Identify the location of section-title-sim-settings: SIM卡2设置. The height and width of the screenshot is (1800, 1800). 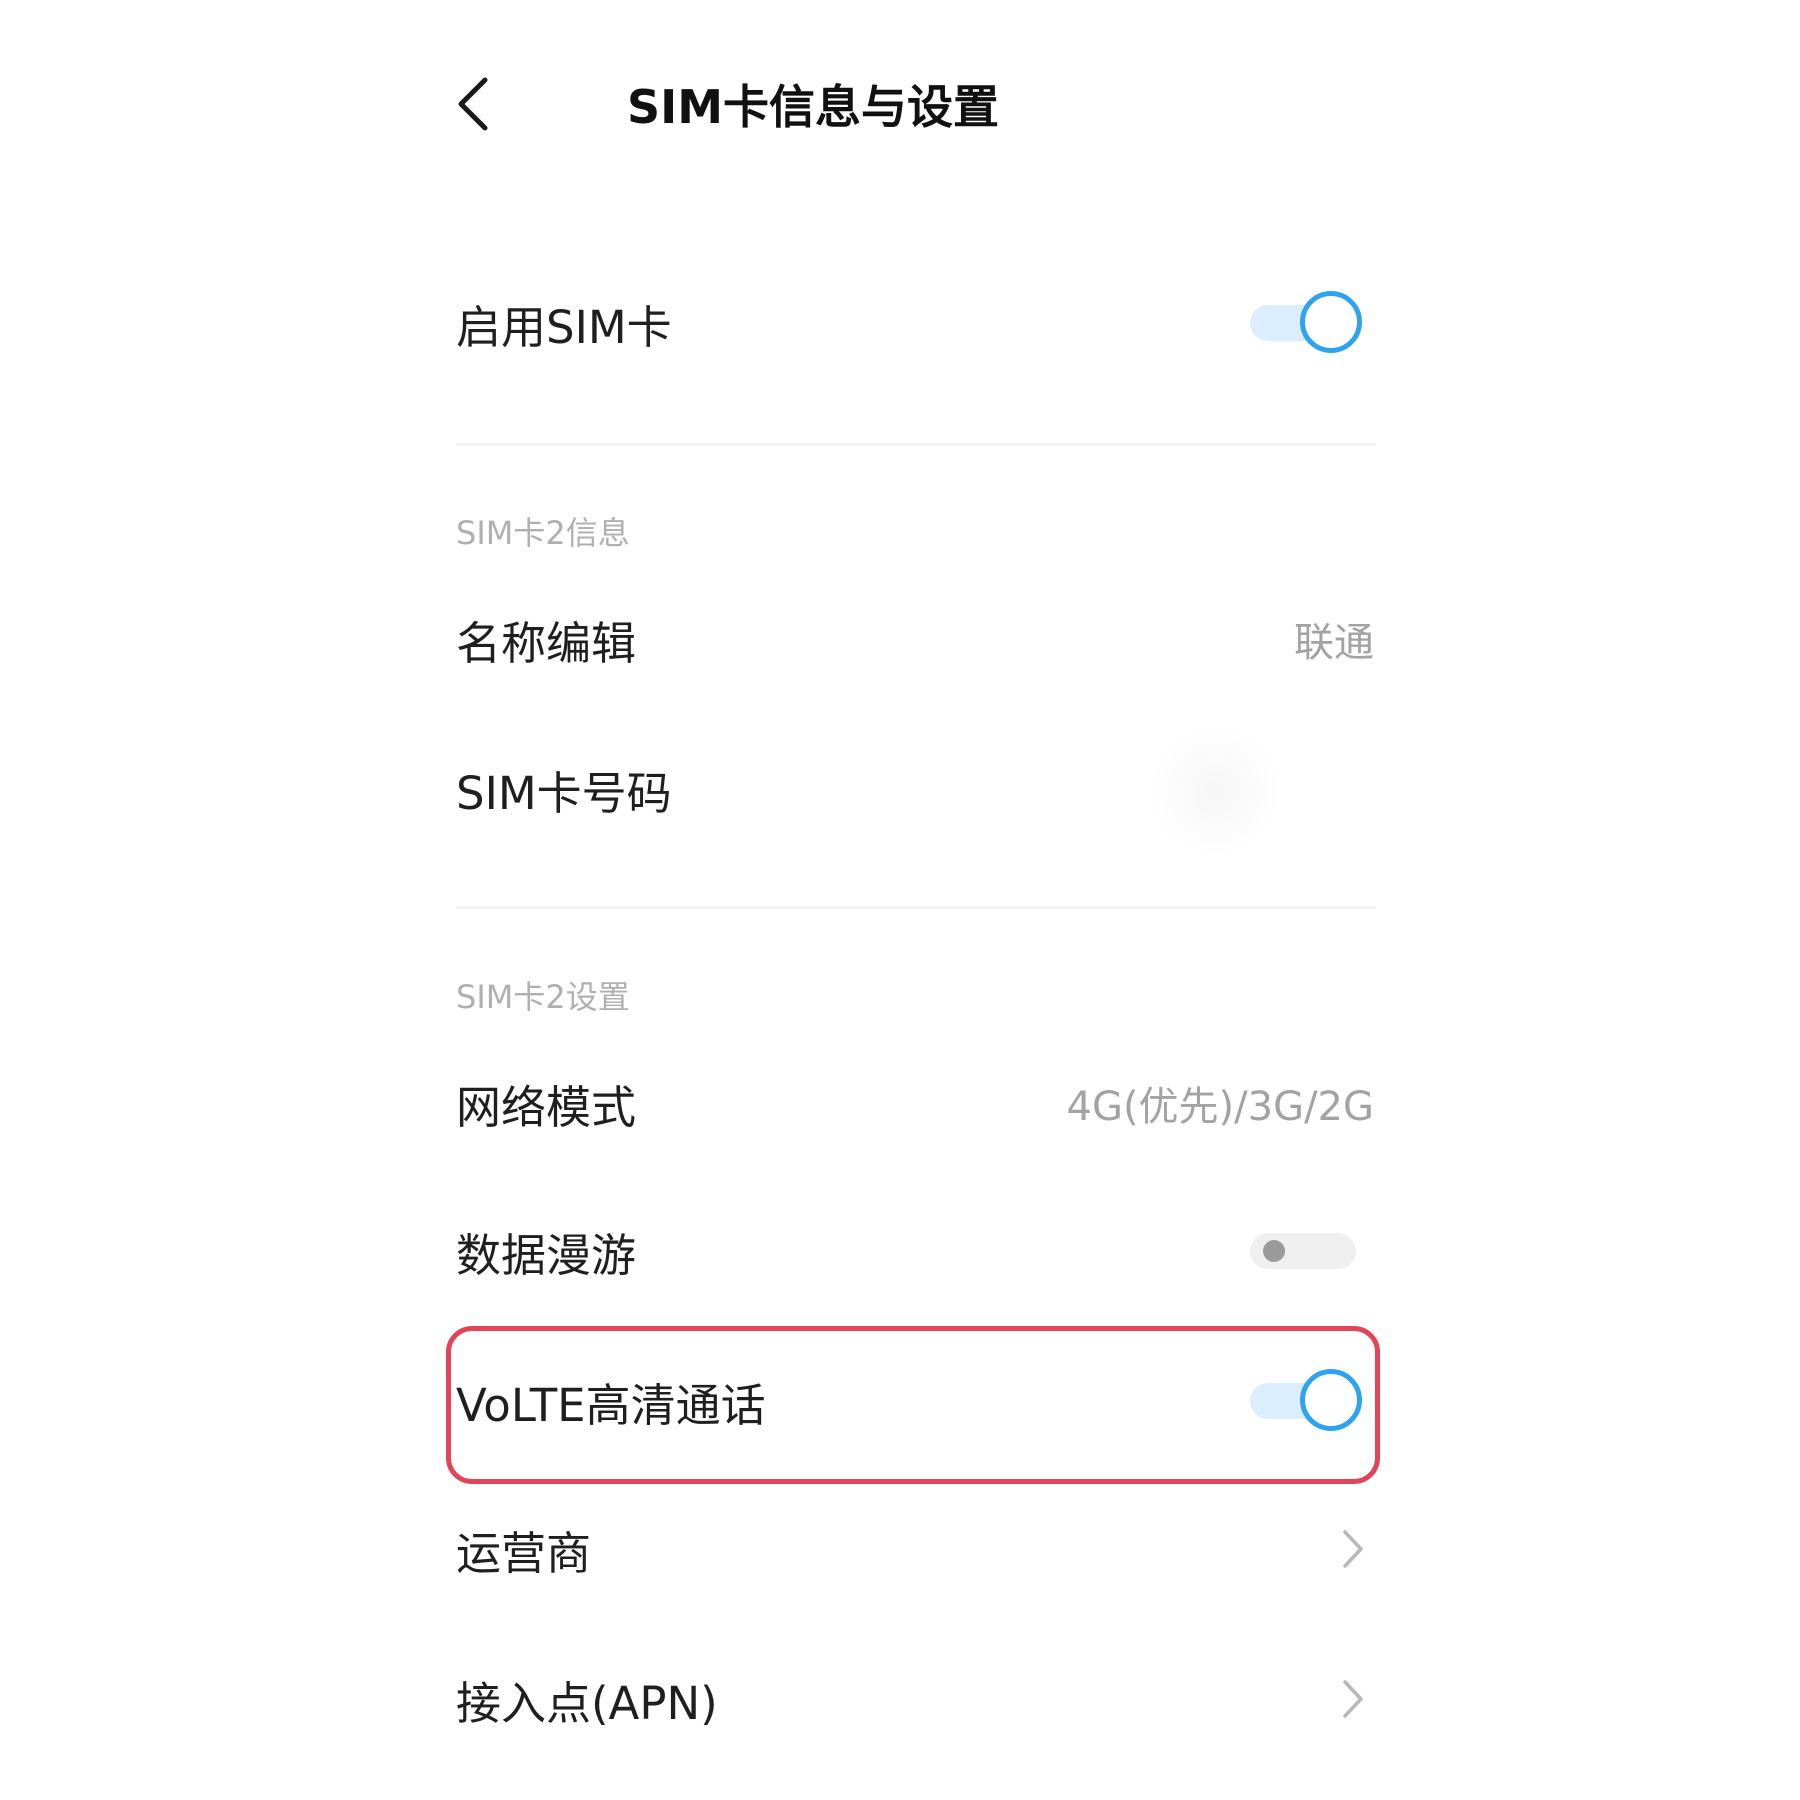
(543, 997).